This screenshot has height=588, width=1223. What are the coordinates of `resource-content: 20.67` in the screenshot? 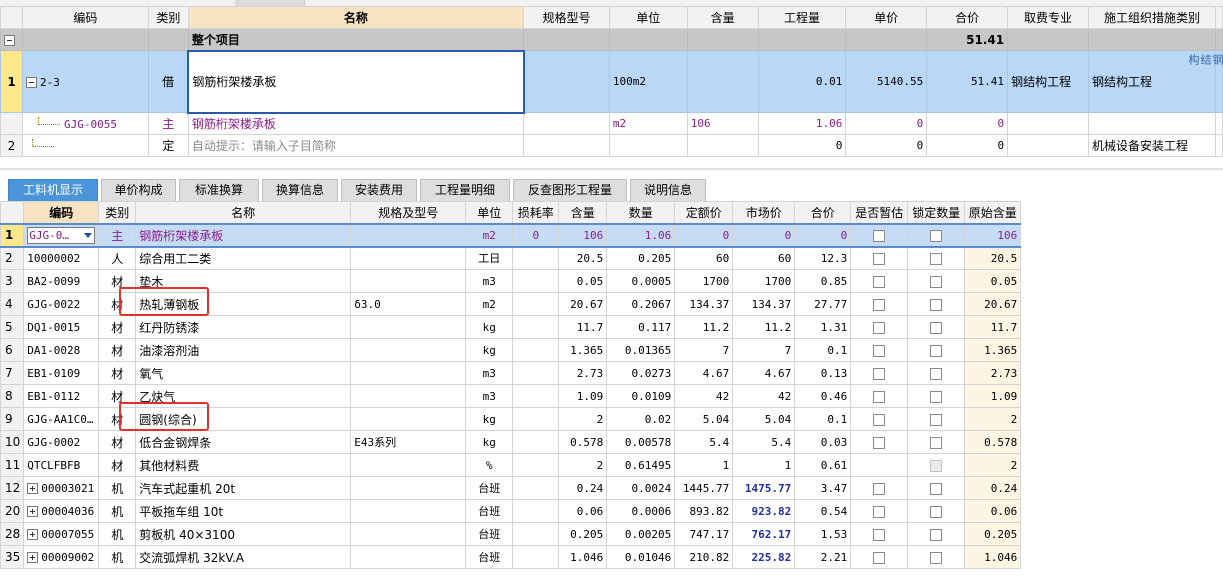 It's located at (583, 304).